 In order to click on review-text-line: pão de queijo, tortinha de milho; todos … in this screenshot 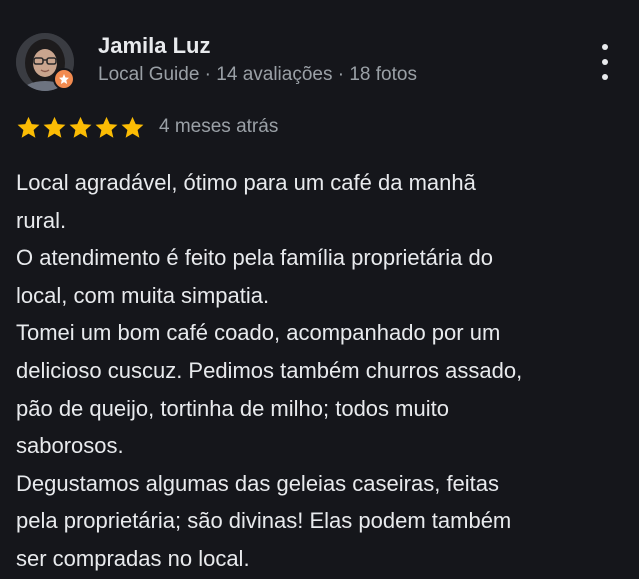, I will do `click(232, 408)`.